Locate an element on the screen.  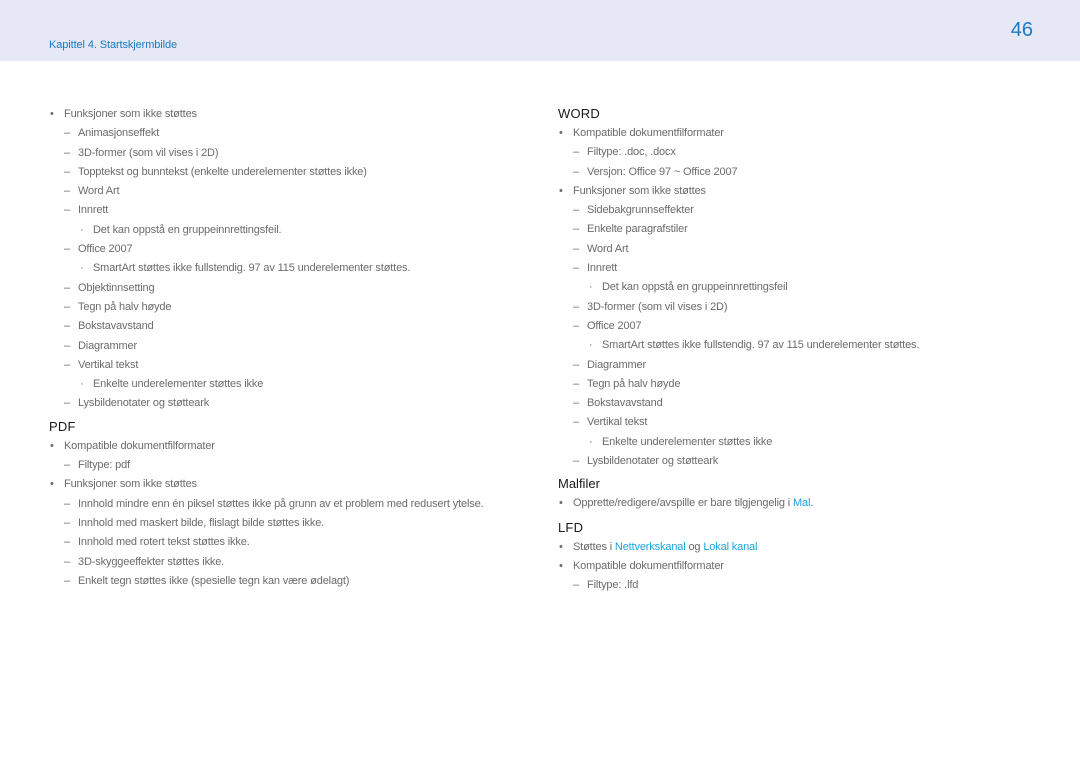
list-item-text: Lysbildenotater og støtteark is located at coordinates (653, 461).